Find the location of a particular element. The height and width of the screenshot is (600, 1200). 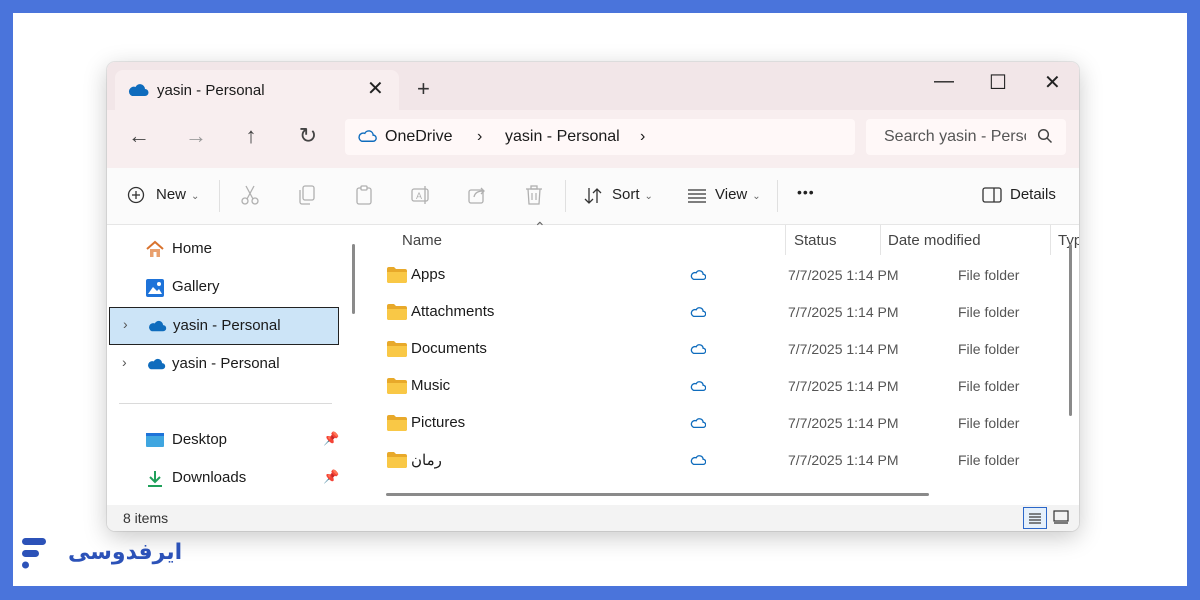

delete-icon is located at coordinates (534, 195).